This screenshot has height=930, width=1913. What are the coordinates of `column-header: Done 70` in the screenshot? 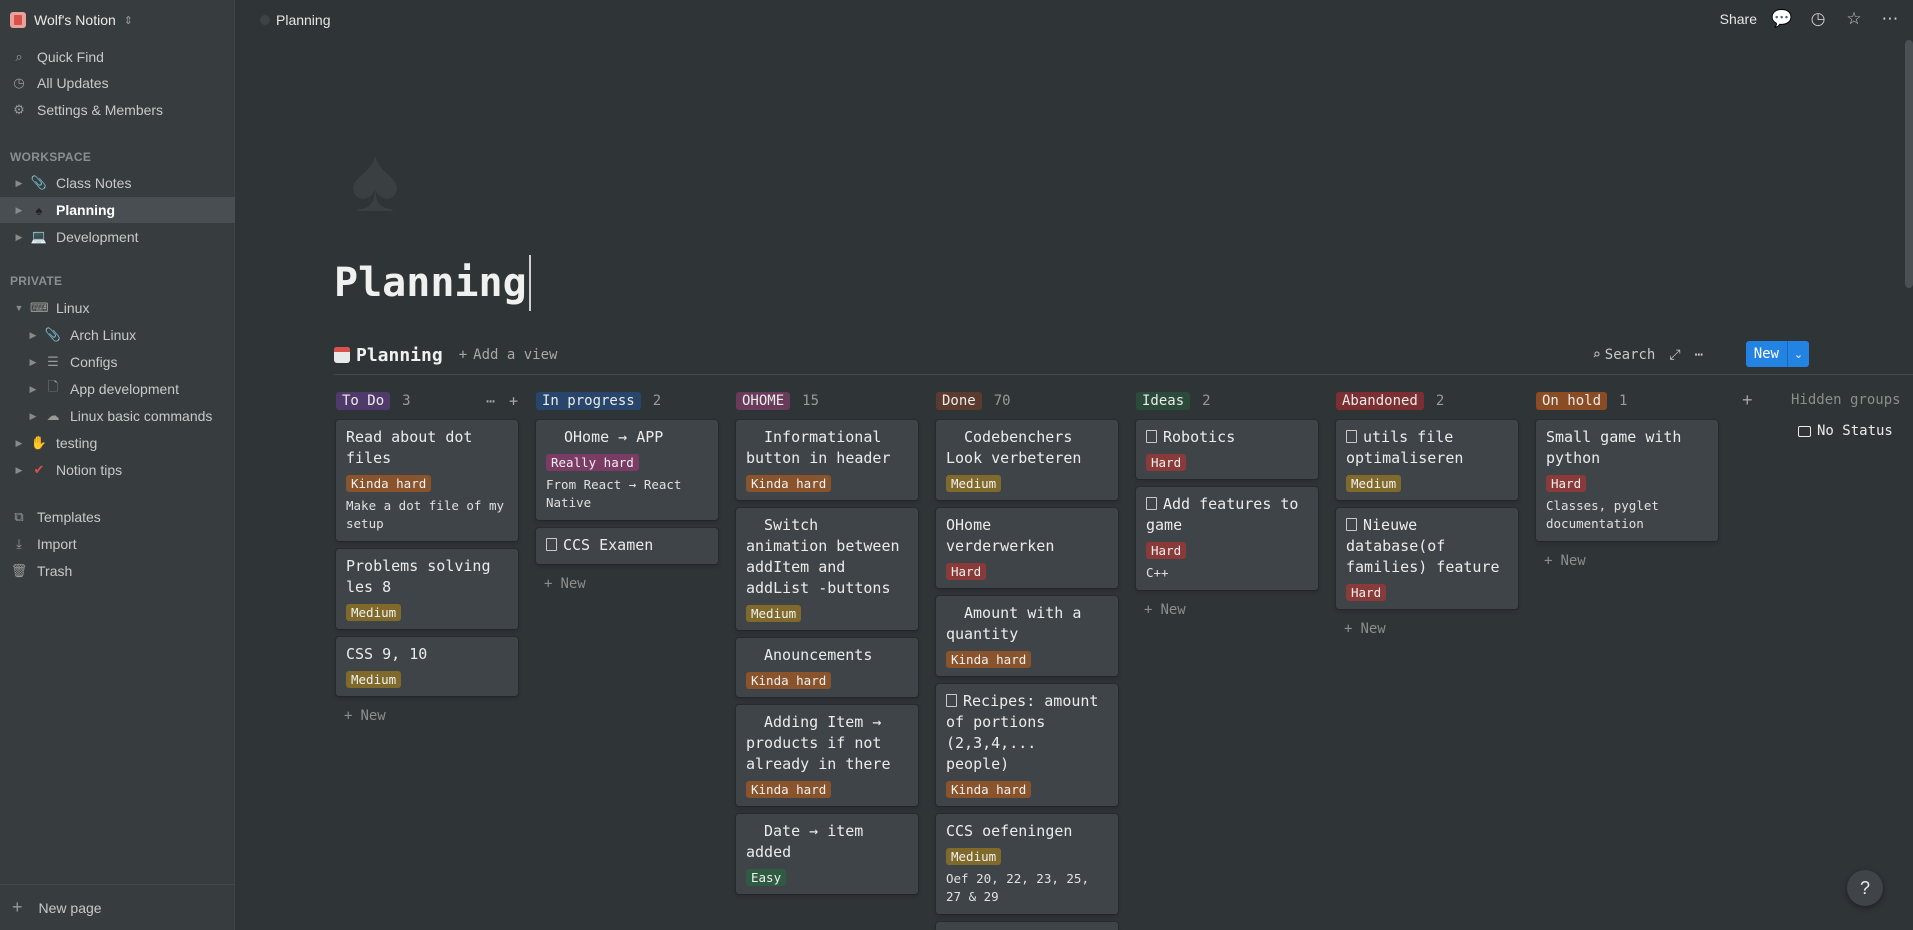 It's located at (1027, 401).